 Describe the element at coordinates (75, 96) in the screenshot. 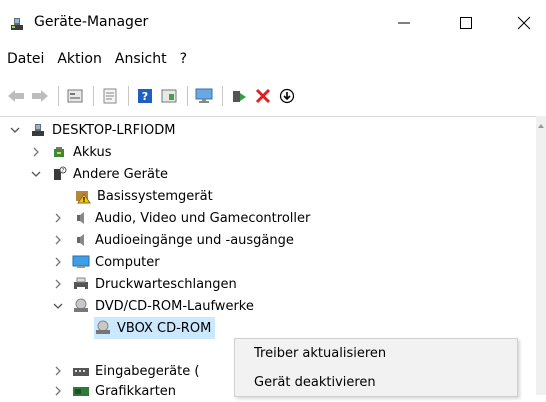

I see `properties-icon` at that location.